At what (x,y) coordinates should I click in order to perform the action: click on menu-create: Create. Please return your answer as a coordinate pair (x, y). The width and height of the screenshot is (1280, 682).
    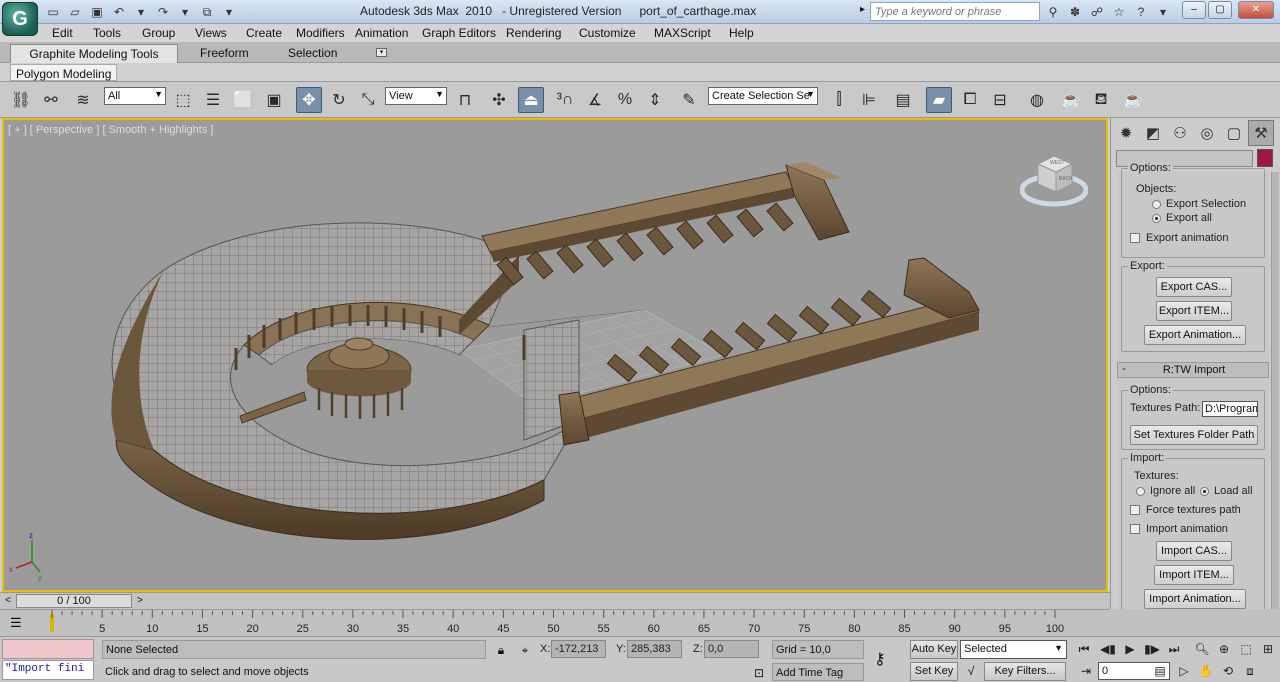
    Looking at the image, I should click on (264, 33).